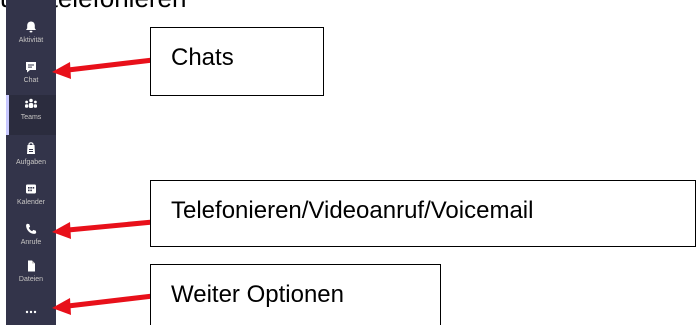  What do you see at coordinates (352, 210) in the screenshot?
I see `callout-calls-text: Telefonieren/Videoanruf/Voicemail` at bounding box center [352, 210].